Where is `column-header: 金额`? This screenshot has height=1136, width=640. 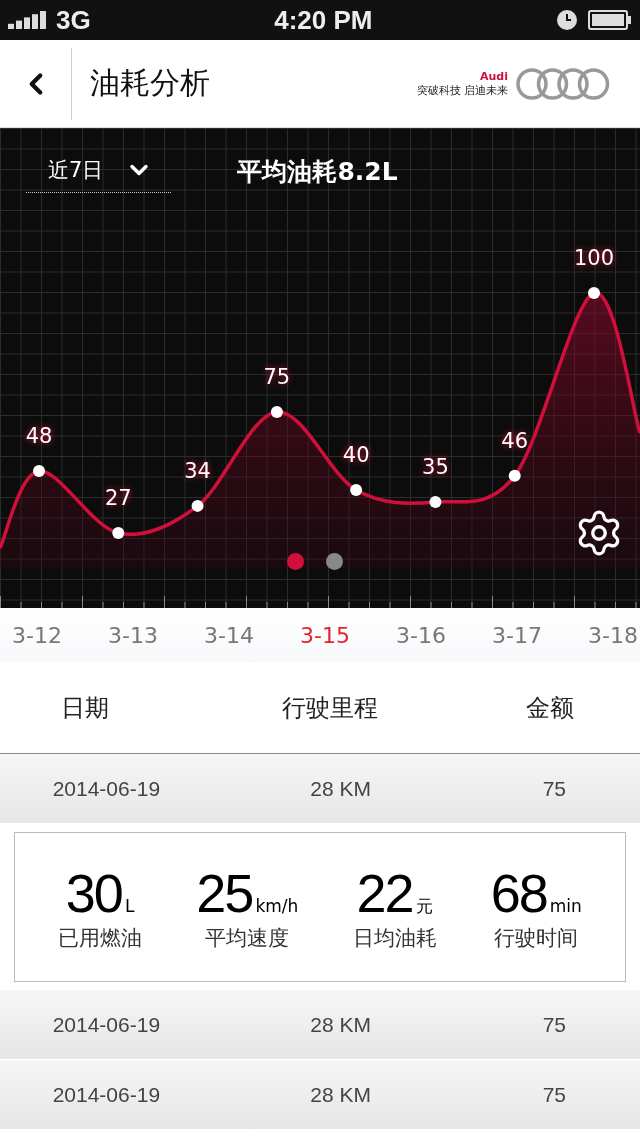
column-header: 金额 is located at coordinates (550, 708).